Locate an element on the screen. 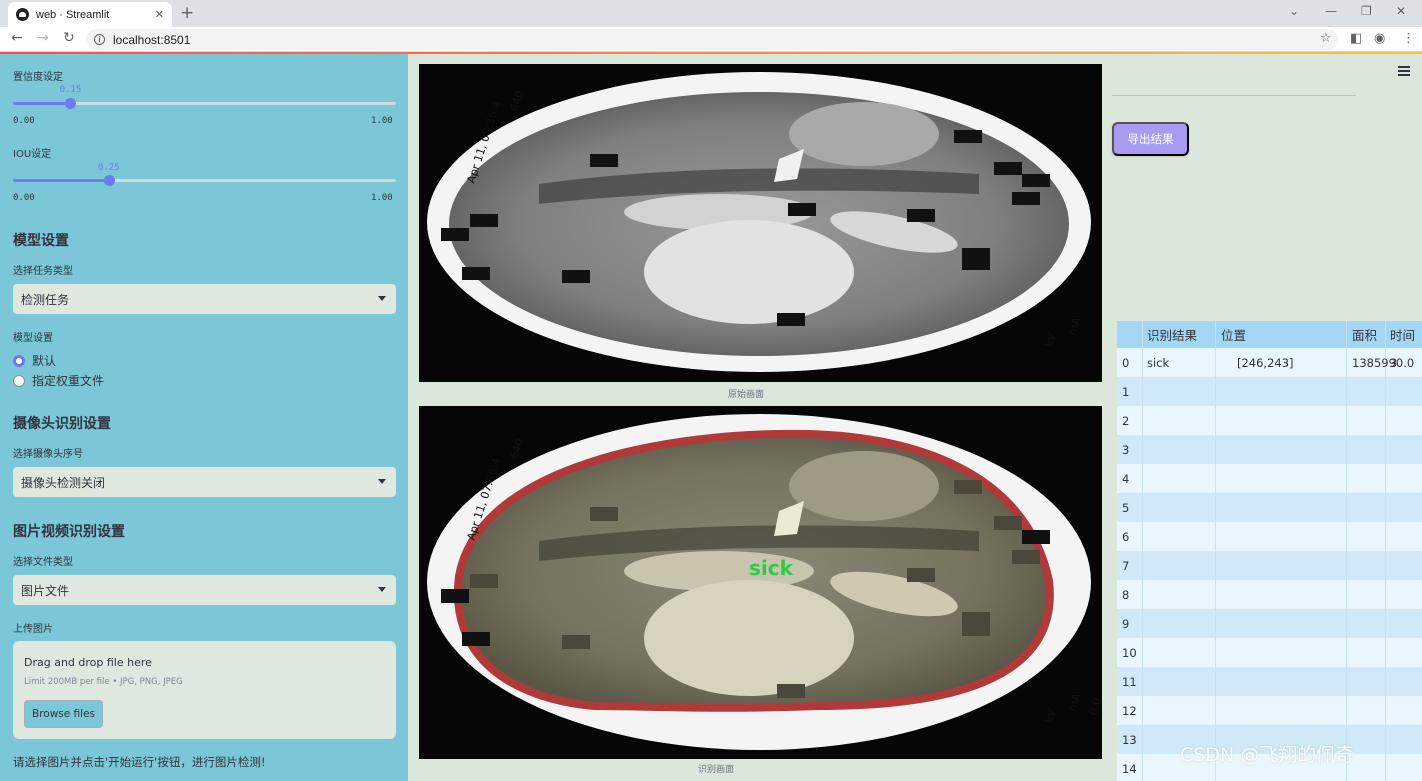 The width and height of the screenshot is (1422, 781). table-cell-time: 3 is located at coordinates (1394, 362).